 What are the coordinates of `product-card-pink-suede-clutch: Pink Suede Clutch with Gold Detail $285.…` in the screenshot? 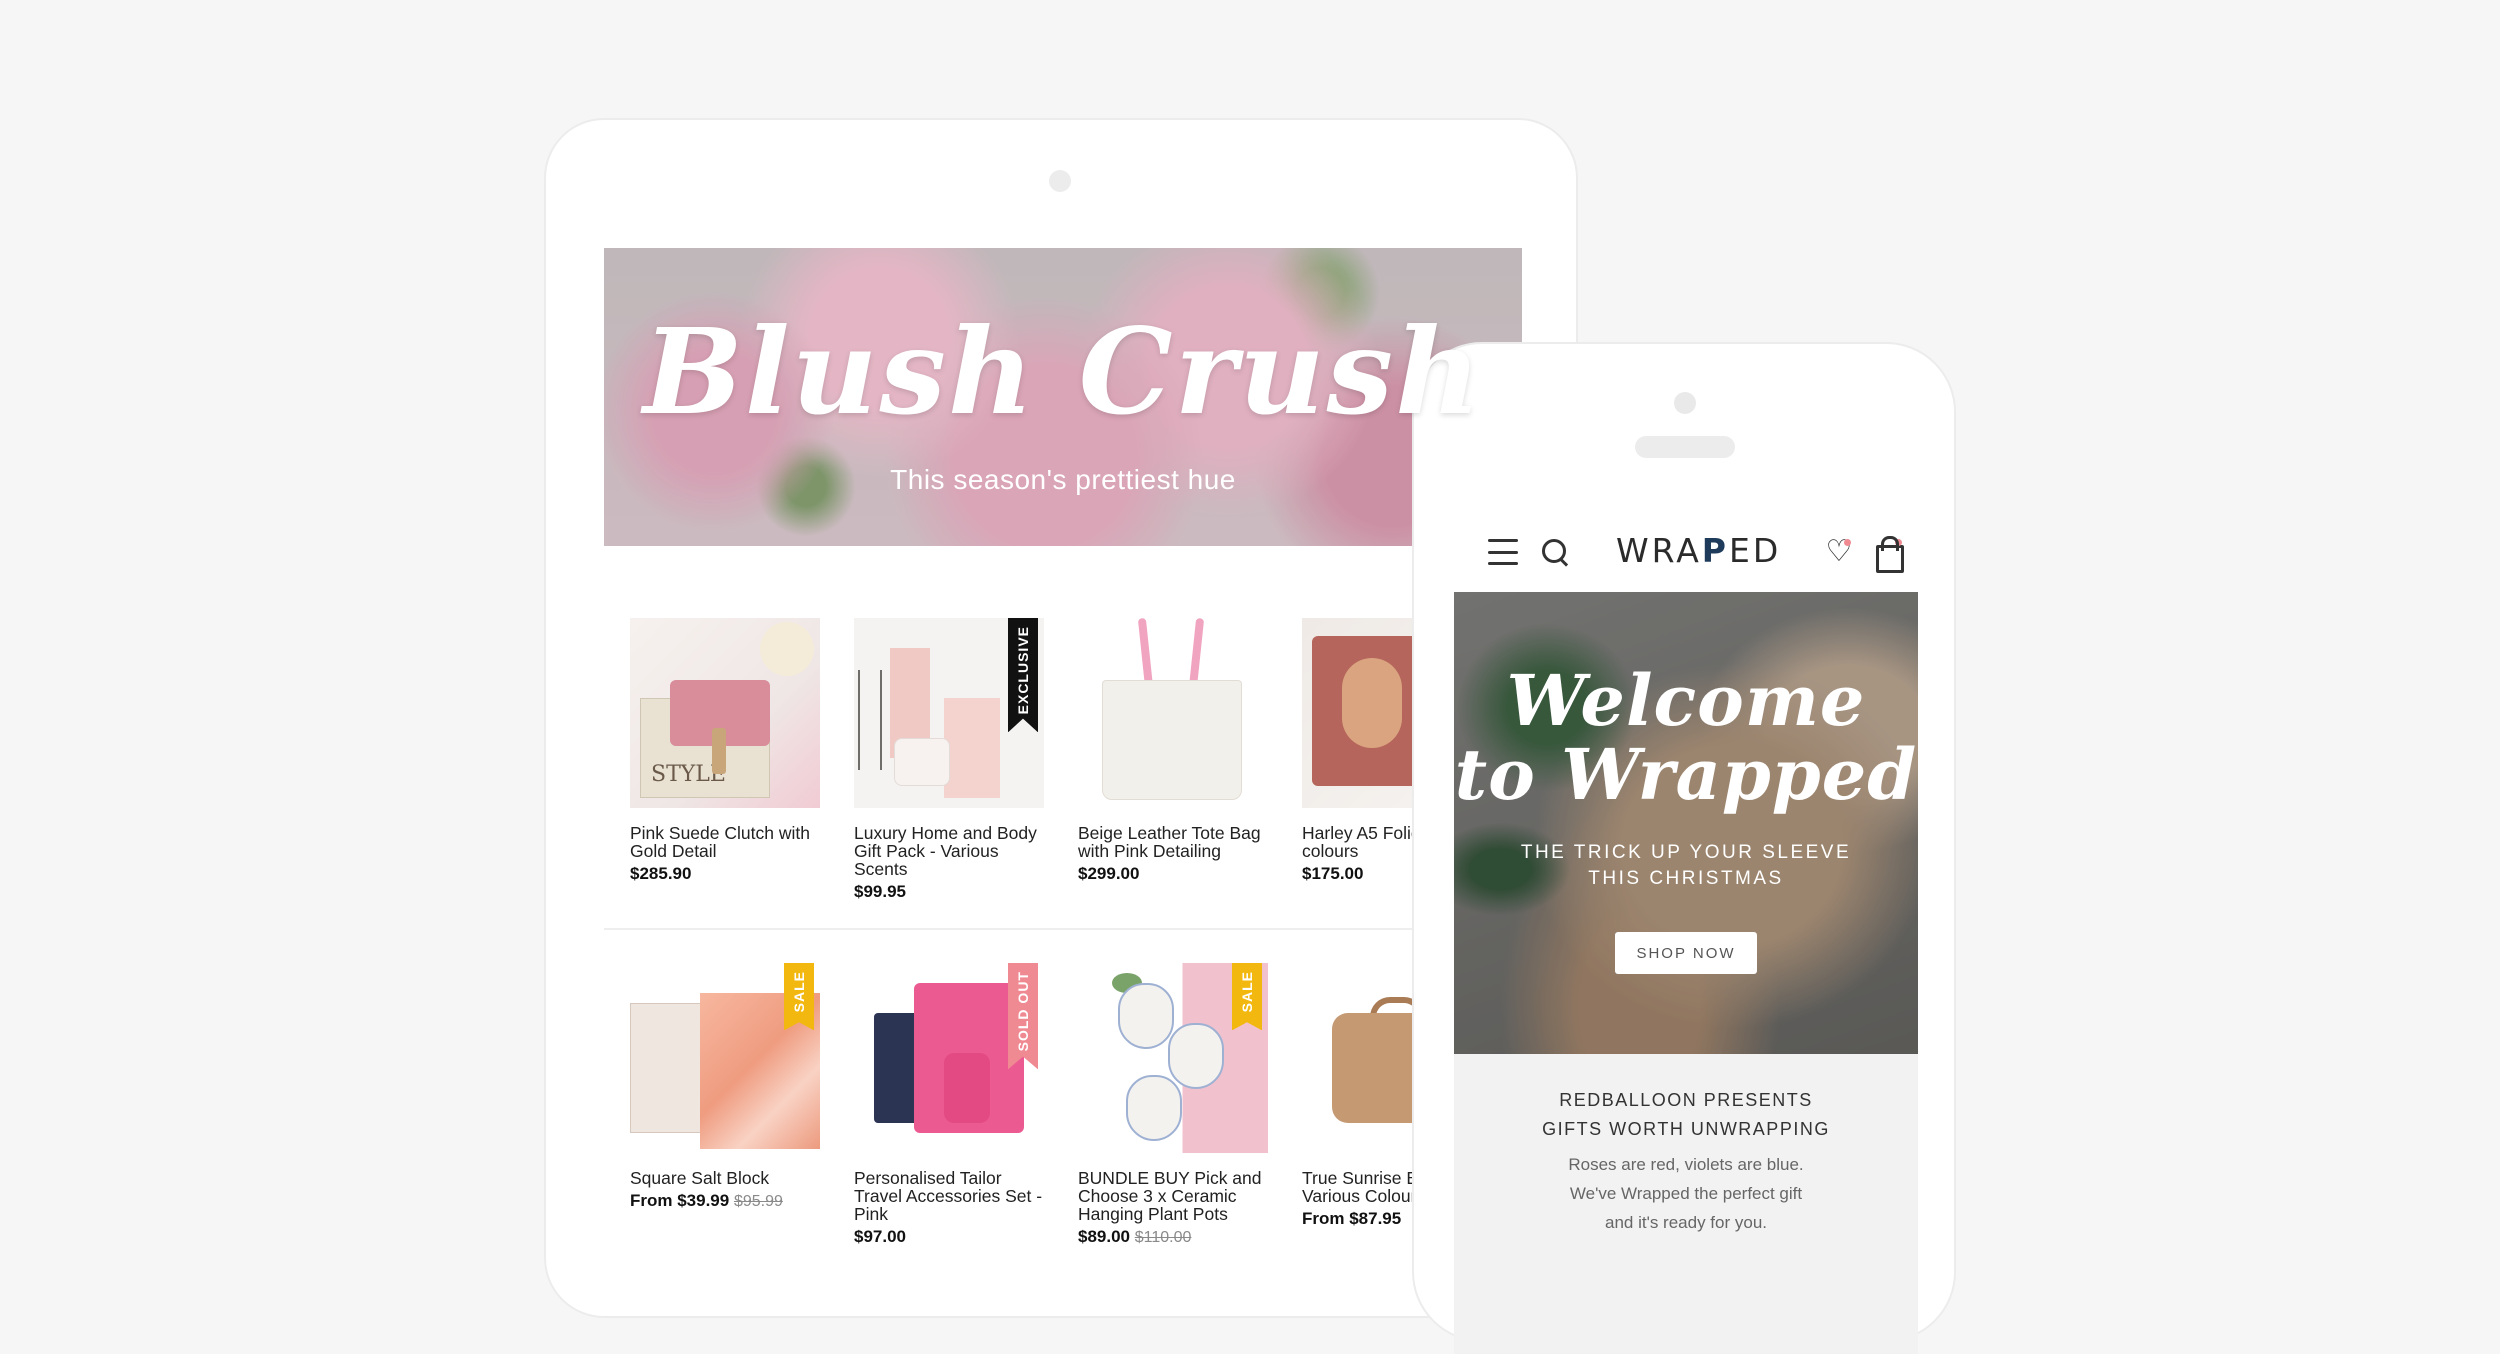 It's located at (725, 760).